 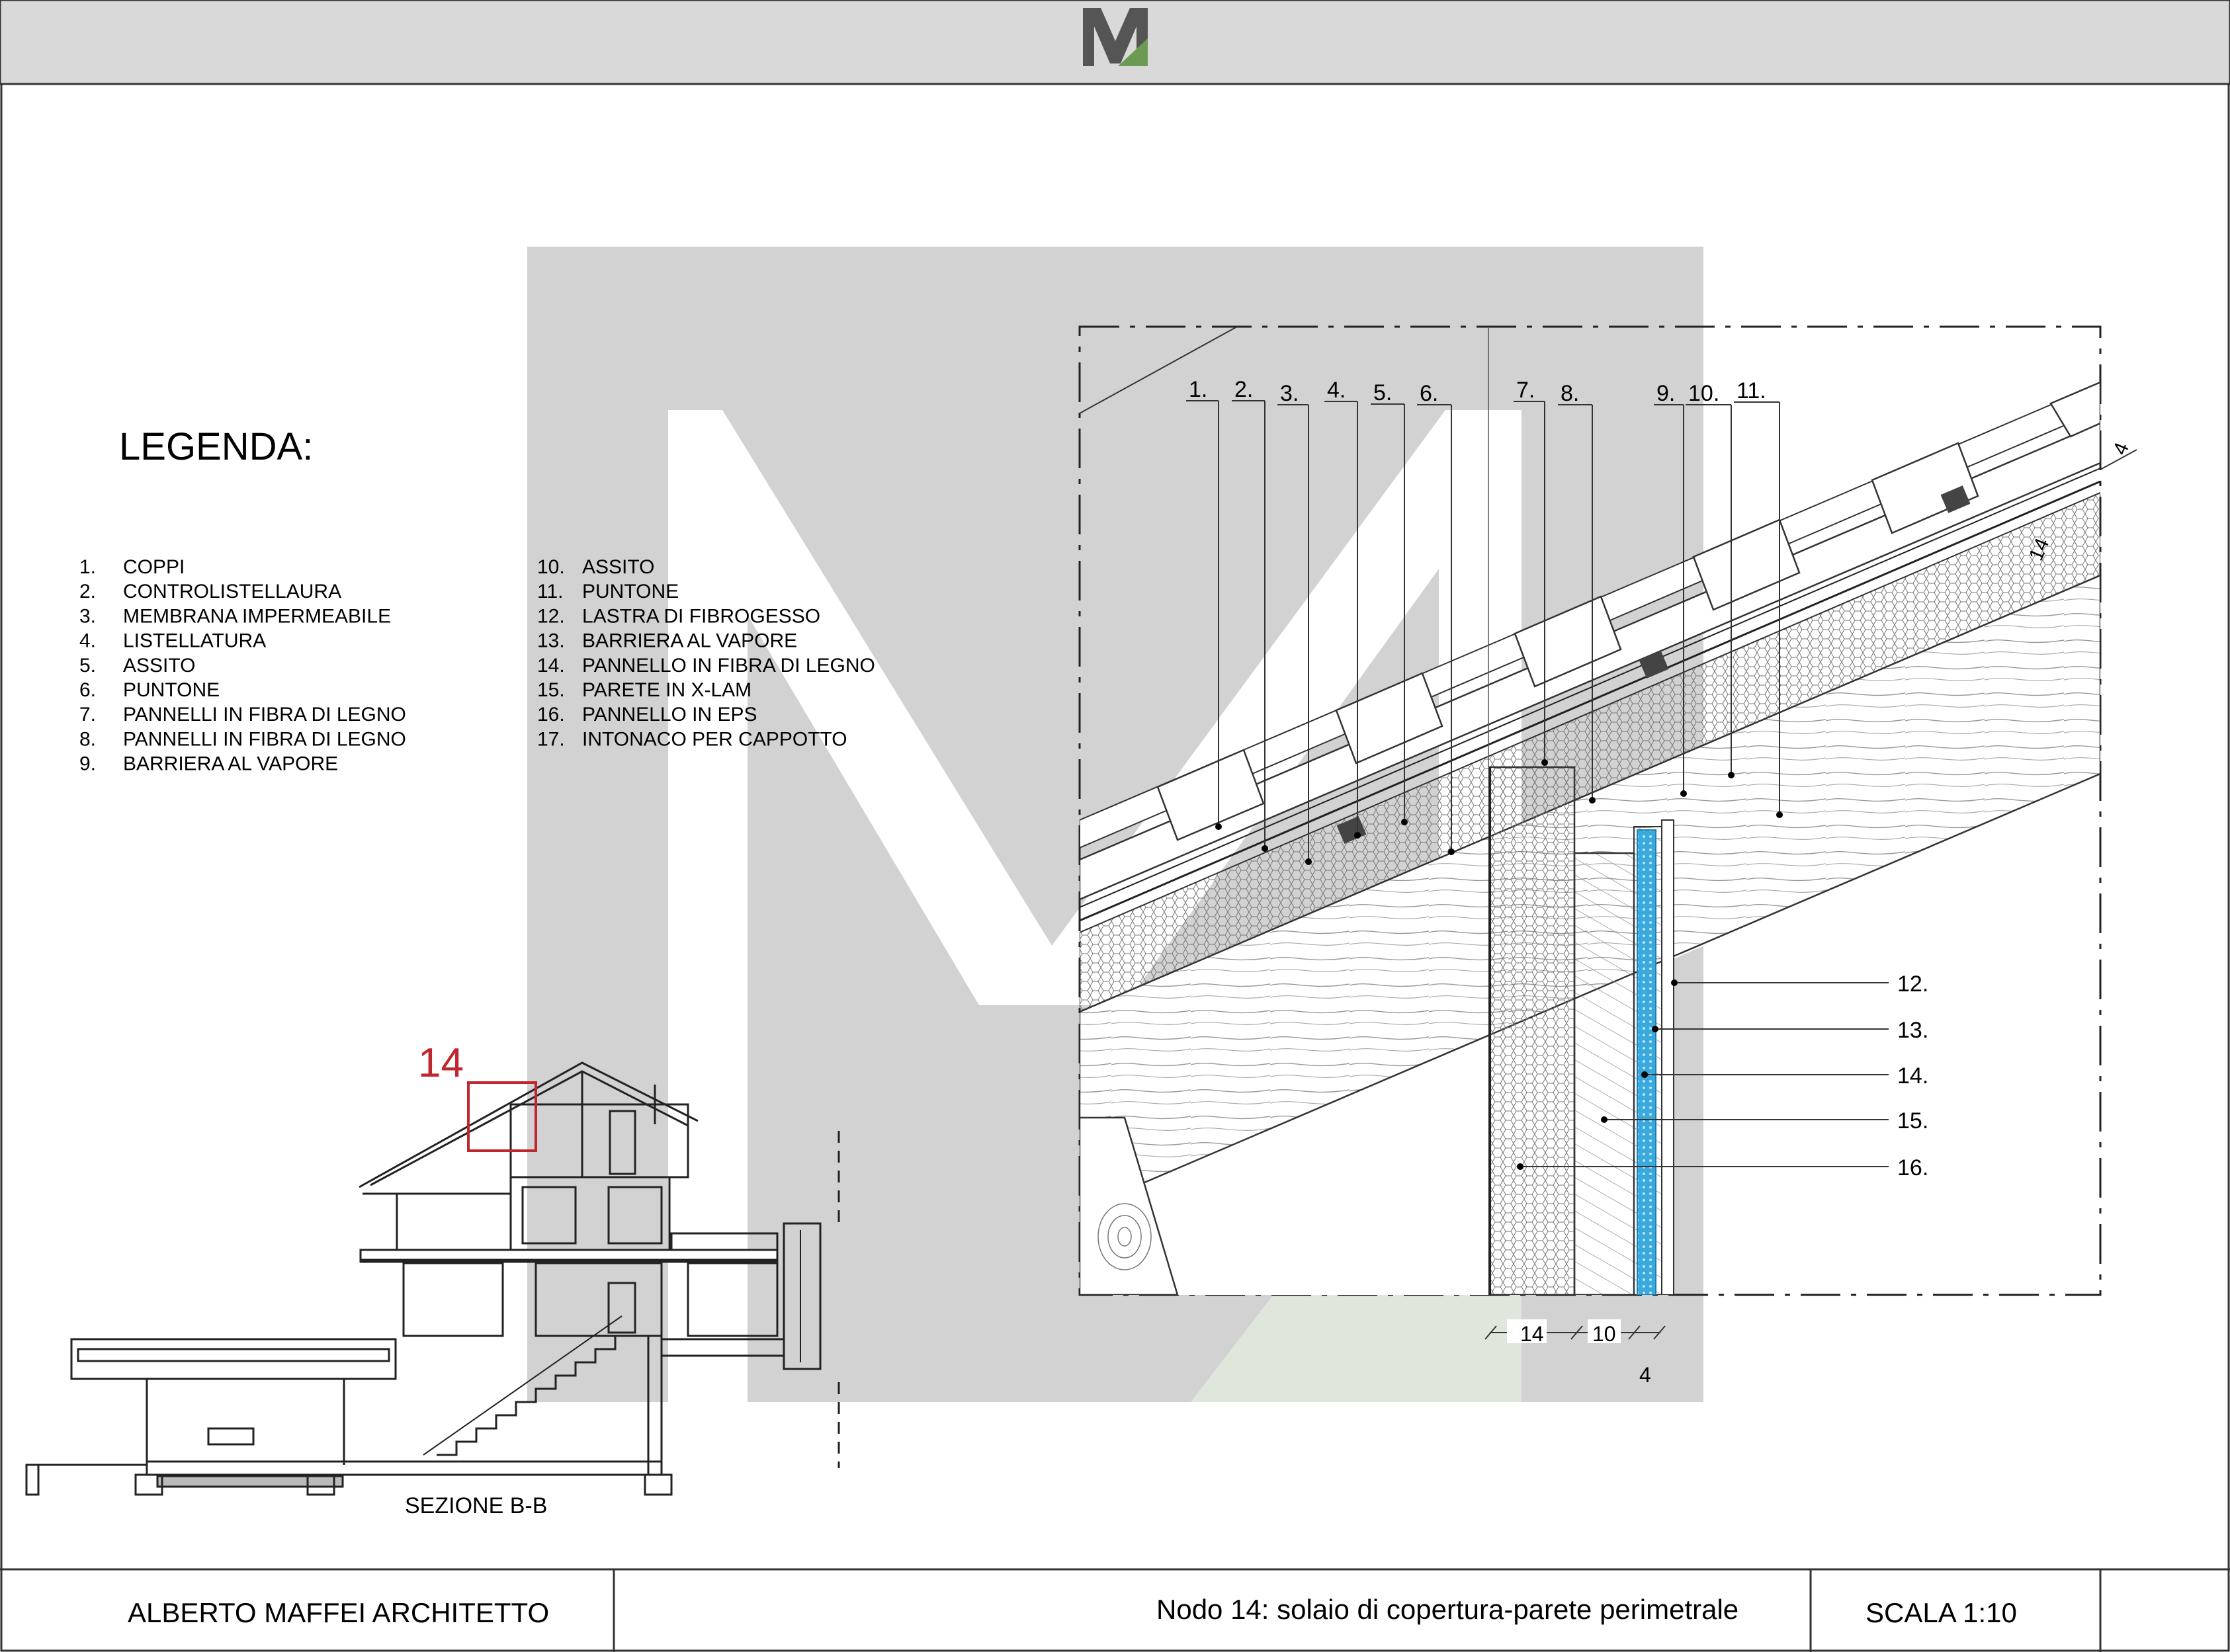 I want to click on roof-dim-a: 4, so click(x=2121, y=448).